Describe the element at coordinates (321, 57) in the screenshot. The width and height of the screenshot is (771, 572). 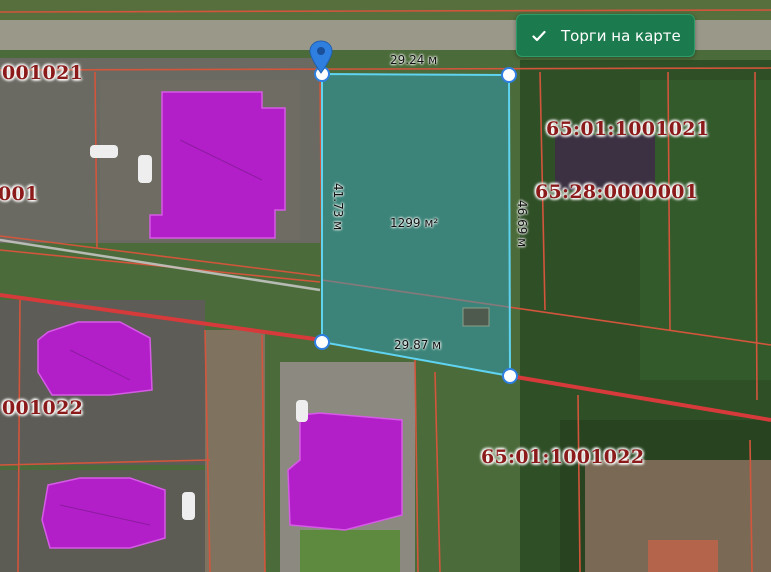
I see `map-pin-icon` at that location.